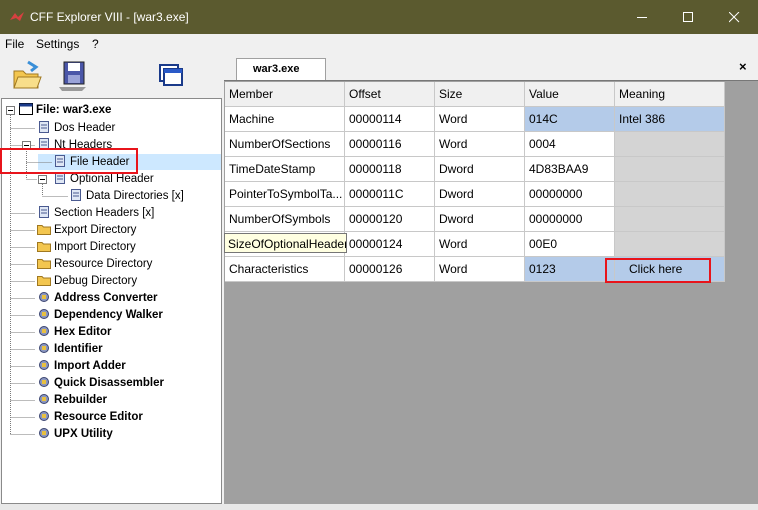  What do you see at coordinates (670, 119) in the screenshot?
I see `cell-meaning: Intel 386` at bounding box center [670, 119].